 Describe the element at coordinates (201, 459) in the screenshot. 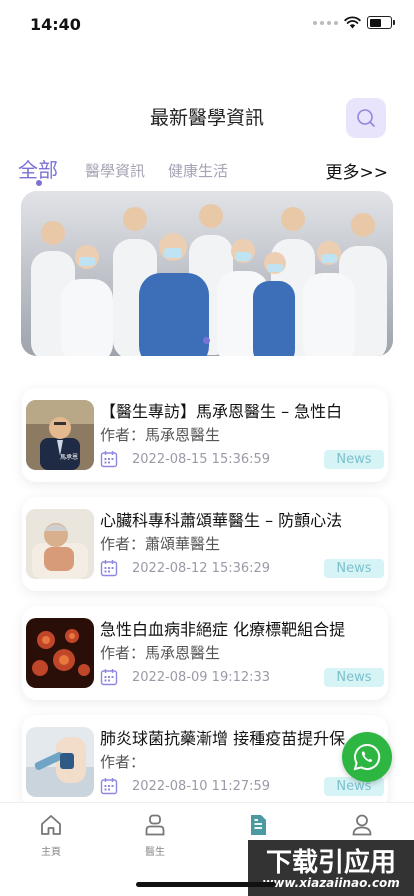

I see `news-date: 2022-08-15 15:36:59` at that location.